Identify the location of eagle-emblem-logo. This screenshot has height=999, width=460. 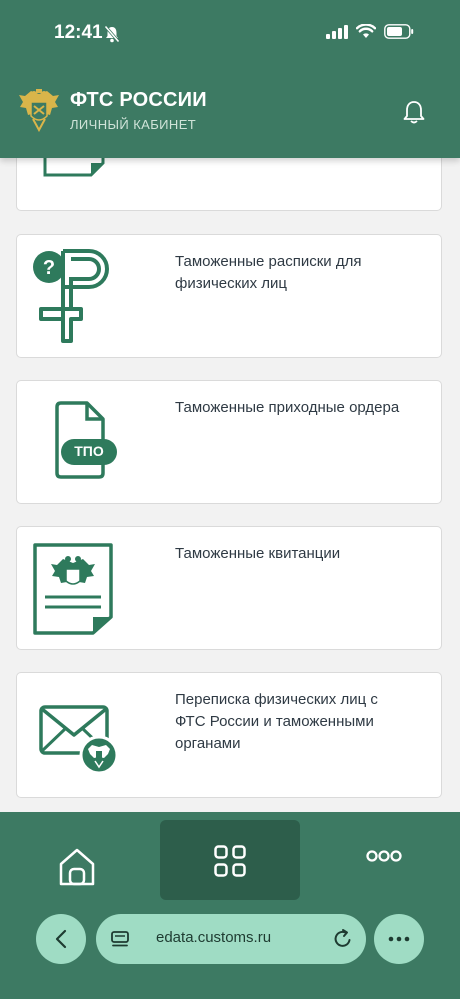
(39, 110).